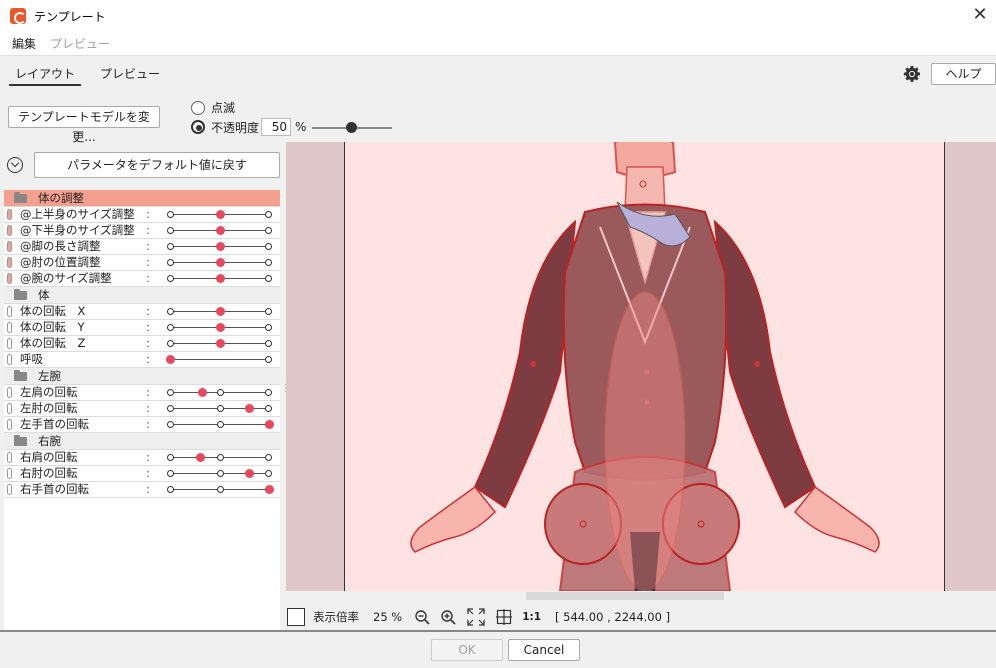 Image resolution: width=996 pixels, height=668 pixels. What do you see at coordinates (45, 75) in the screenshot?
I see `tab-layout: レイアウト` at bounding box center [45, 75].